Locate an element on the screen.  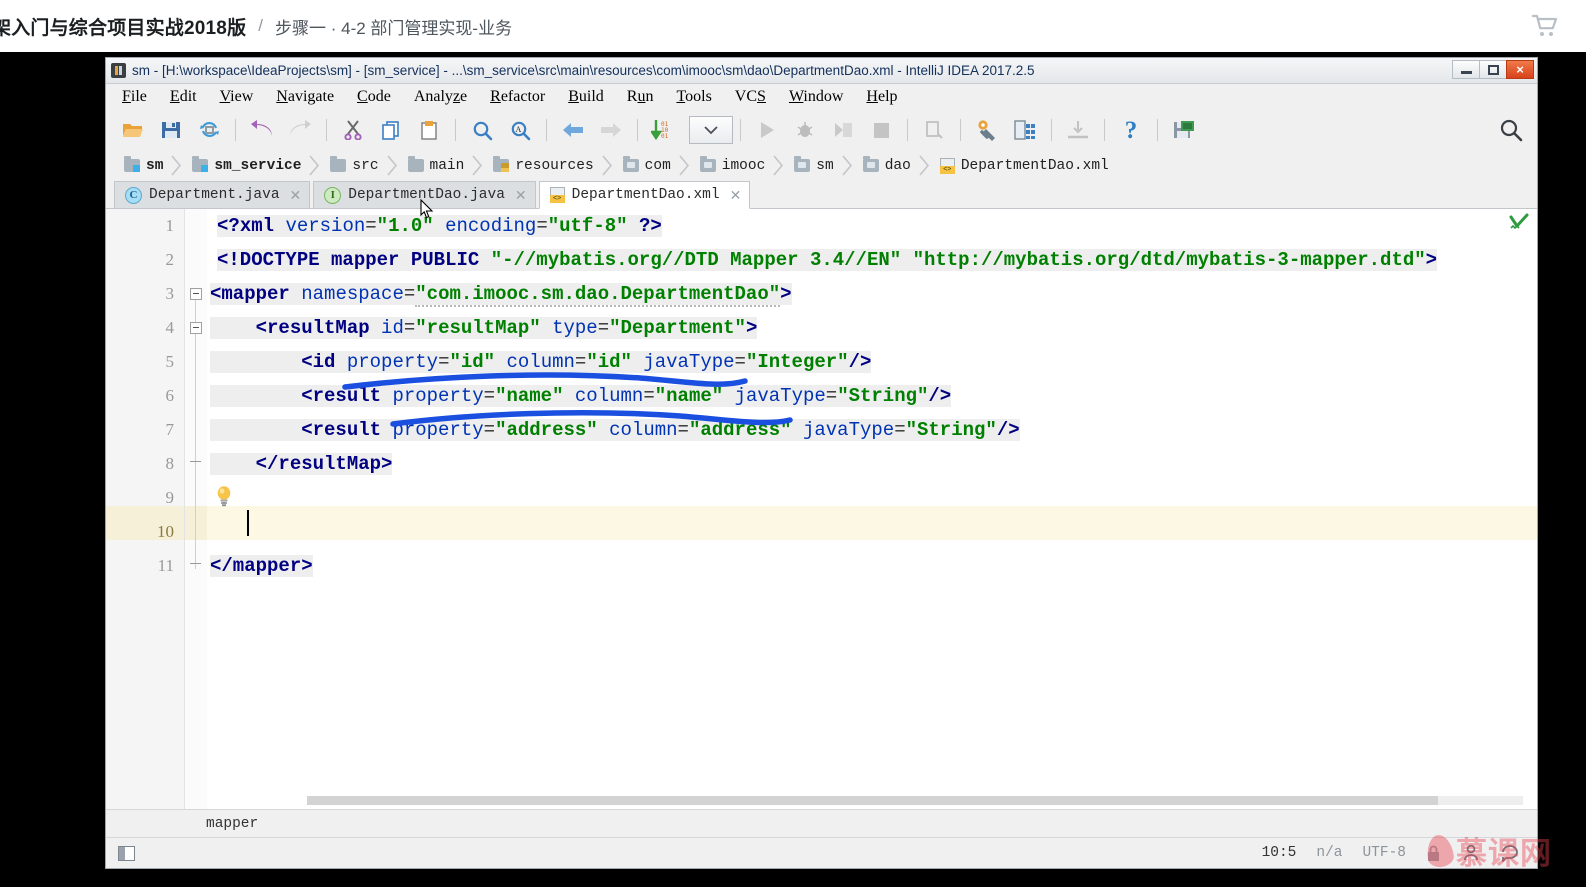
menu-item-build: Build is located at coordinates (586, 97).